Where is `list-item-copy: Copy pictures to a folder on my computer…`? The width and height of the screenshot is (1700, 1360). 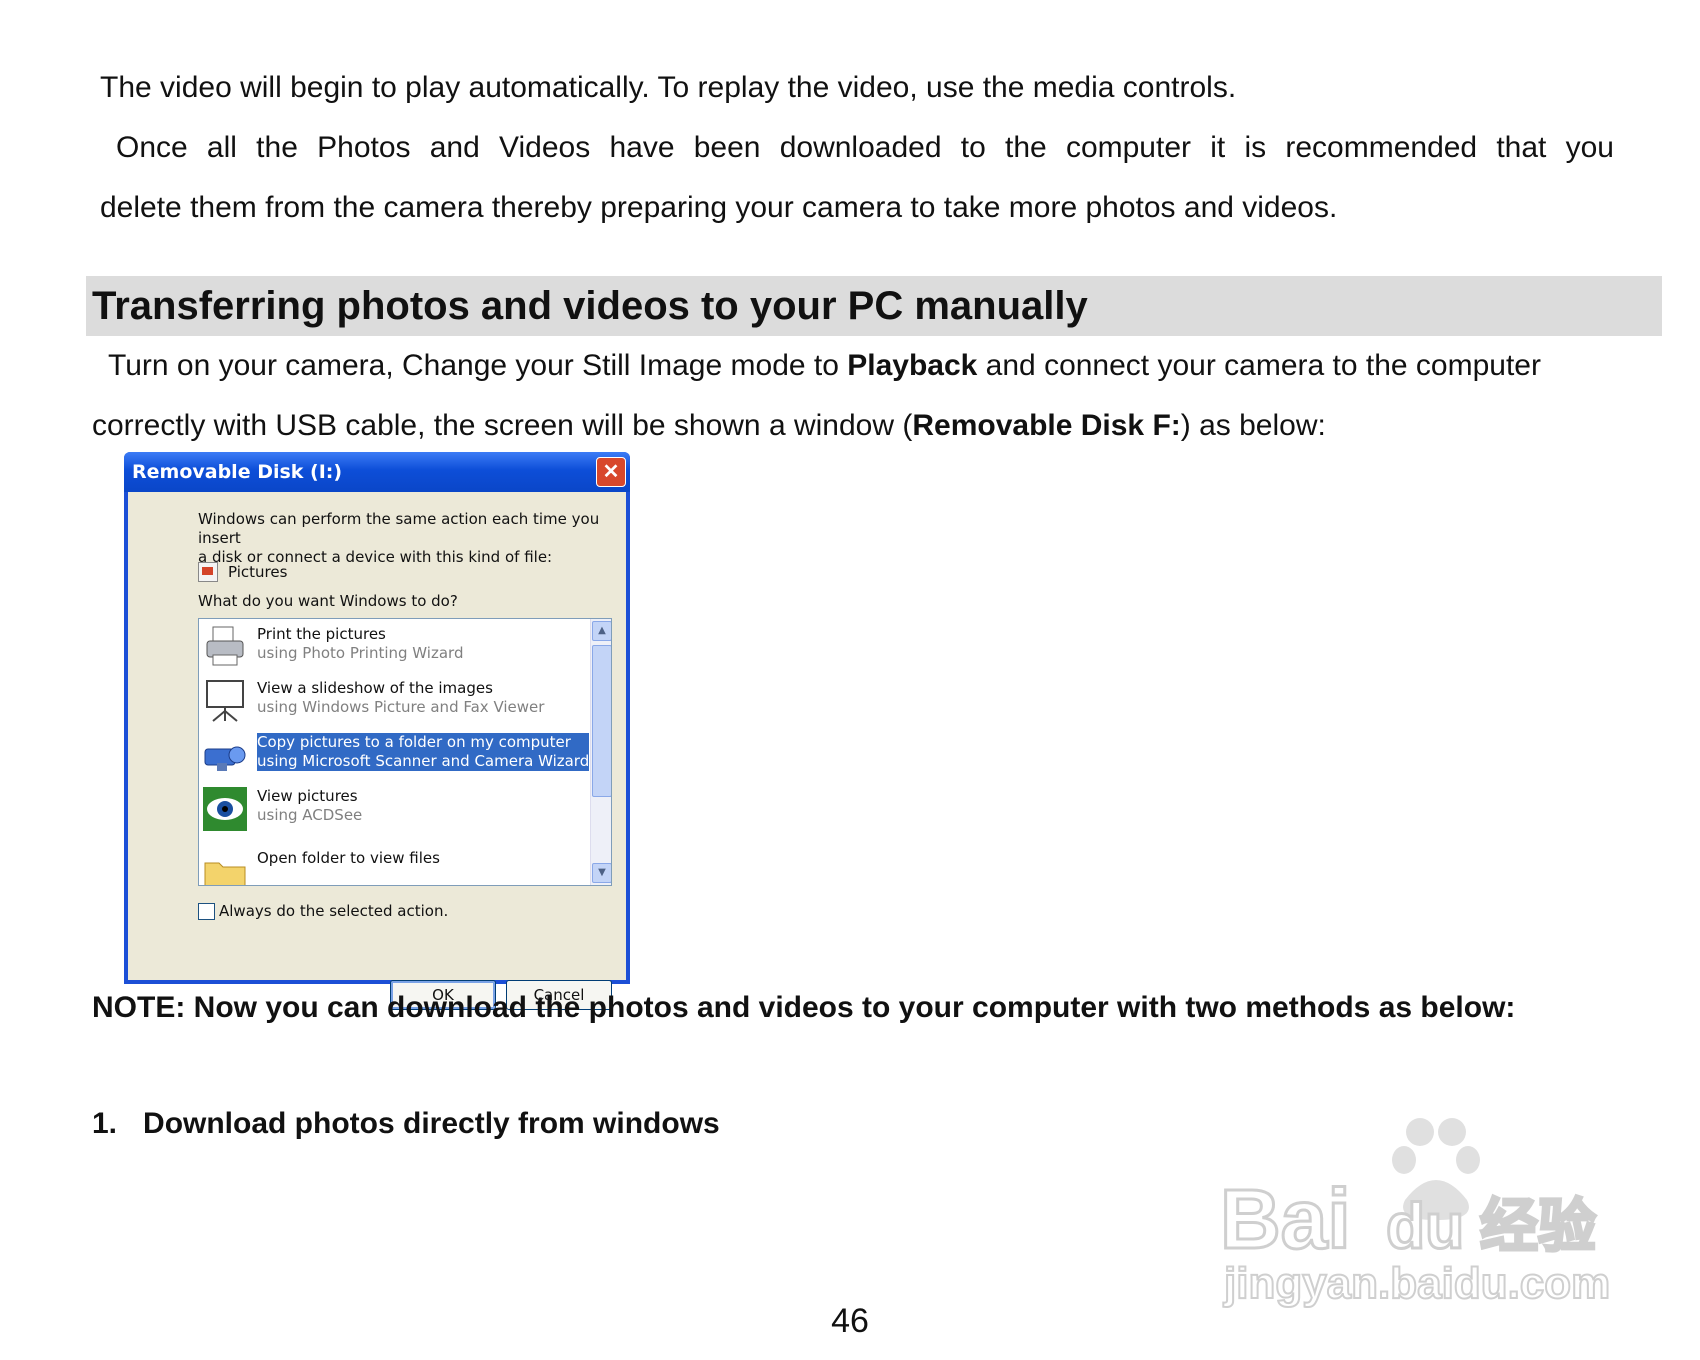
list-item-copy: Copy pictures to a folder on my computer… is located at coordinates (396, 755).